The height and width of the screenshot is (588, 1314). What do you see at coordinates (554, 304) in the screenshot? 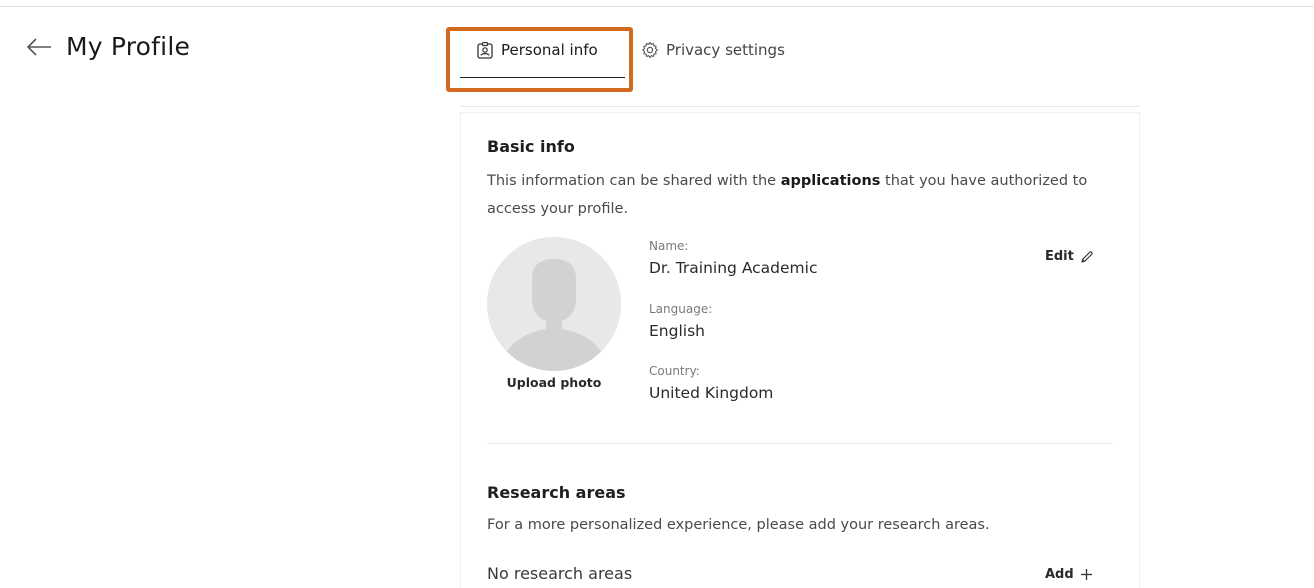
I see `avatar` at bounding box center [554, 304].